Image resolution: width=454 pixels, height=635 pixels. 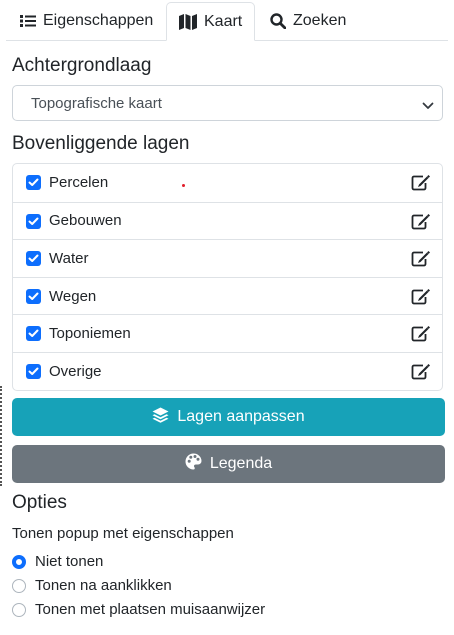 What do you see at coordinates (101, 143) in the screenshot?
I see `overlay-layers-heading: Bovenliggende lagen` at bounding box center [101, 143].